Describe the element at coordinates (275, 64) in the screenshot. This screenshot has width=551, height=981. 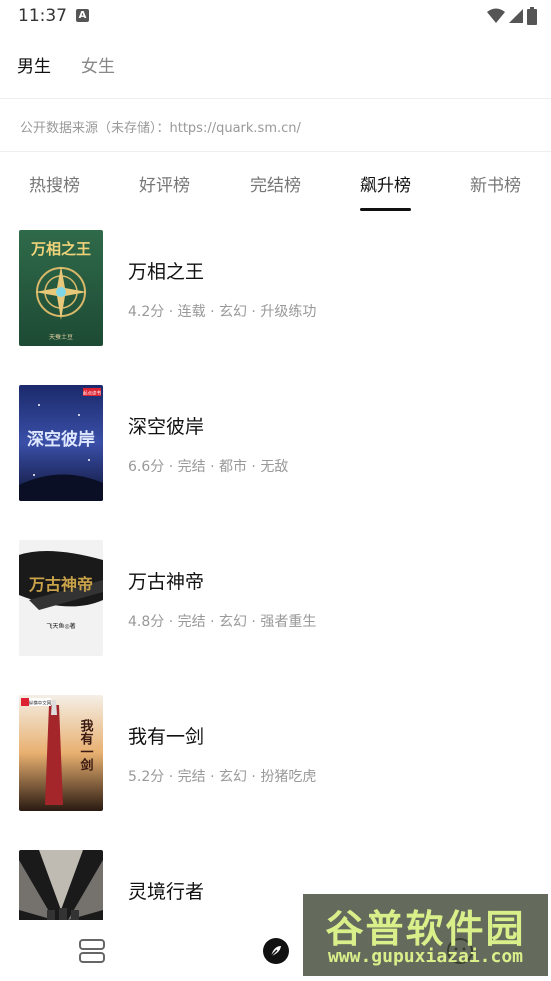
I see `gender-tabs: 男生 女生` at that location.